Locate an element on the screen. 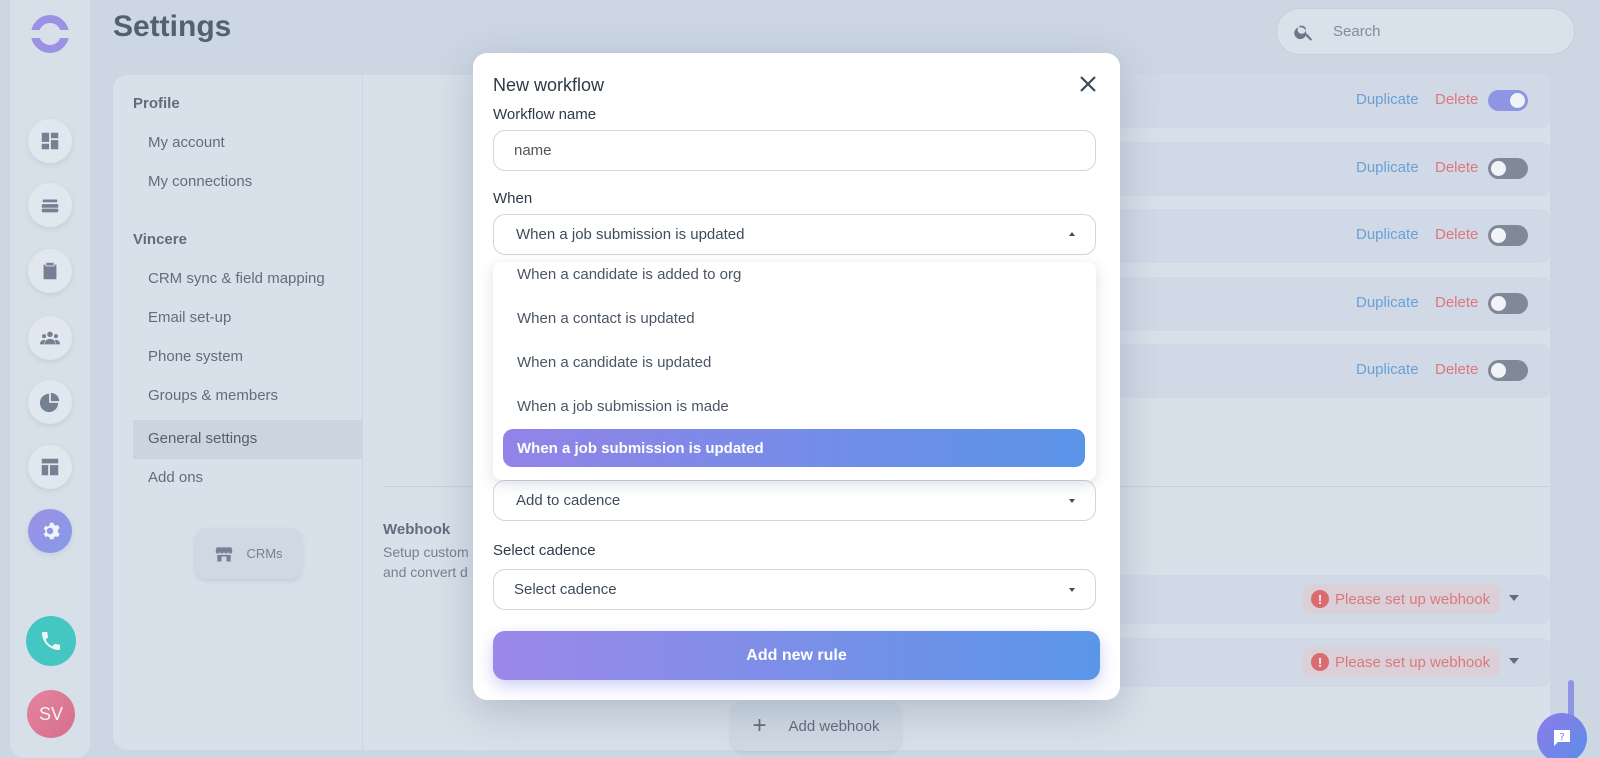 The image size is (1600, 758). add-new-rule-button: Add new rule is located at coordinates (796, 655).